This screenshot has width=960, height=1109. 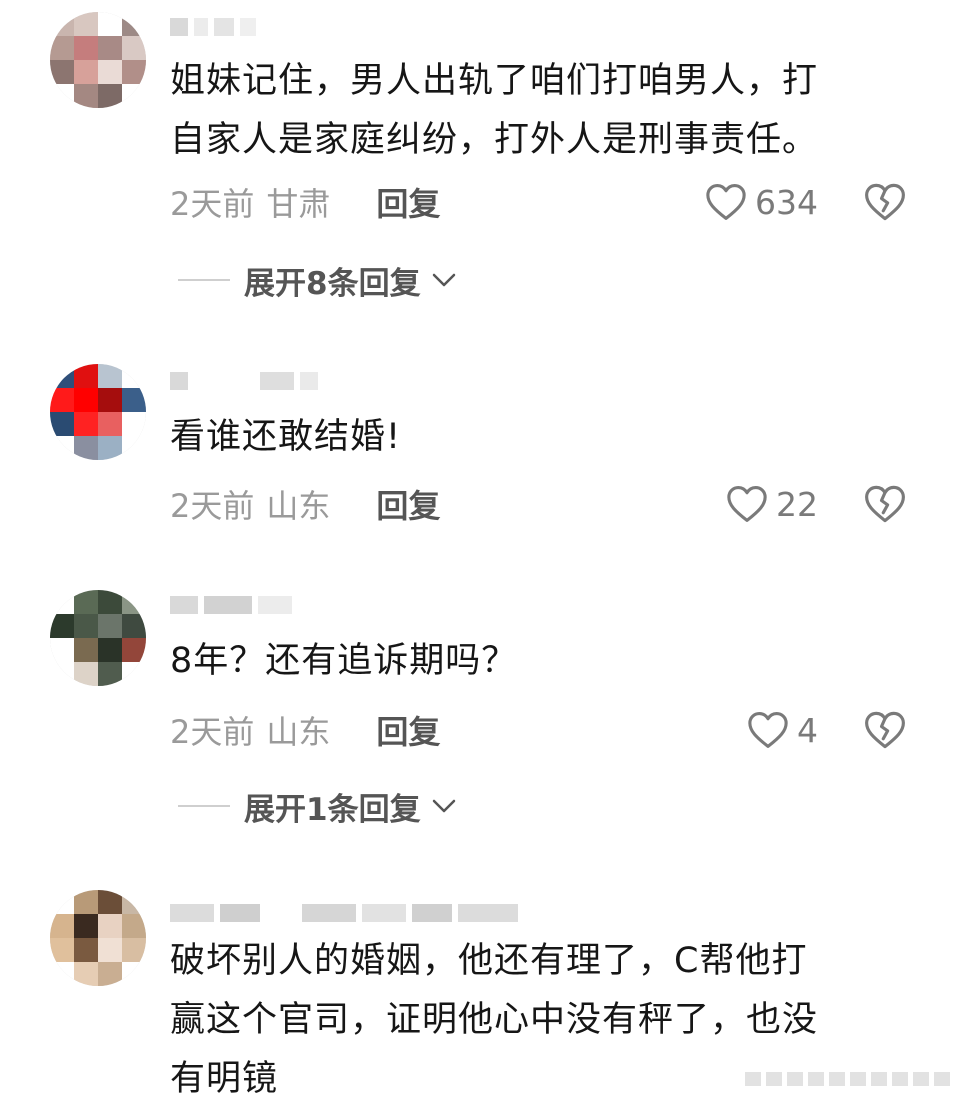 I want to click on expand-replies-button: 展开1条回复, so click(x=317, y=807).